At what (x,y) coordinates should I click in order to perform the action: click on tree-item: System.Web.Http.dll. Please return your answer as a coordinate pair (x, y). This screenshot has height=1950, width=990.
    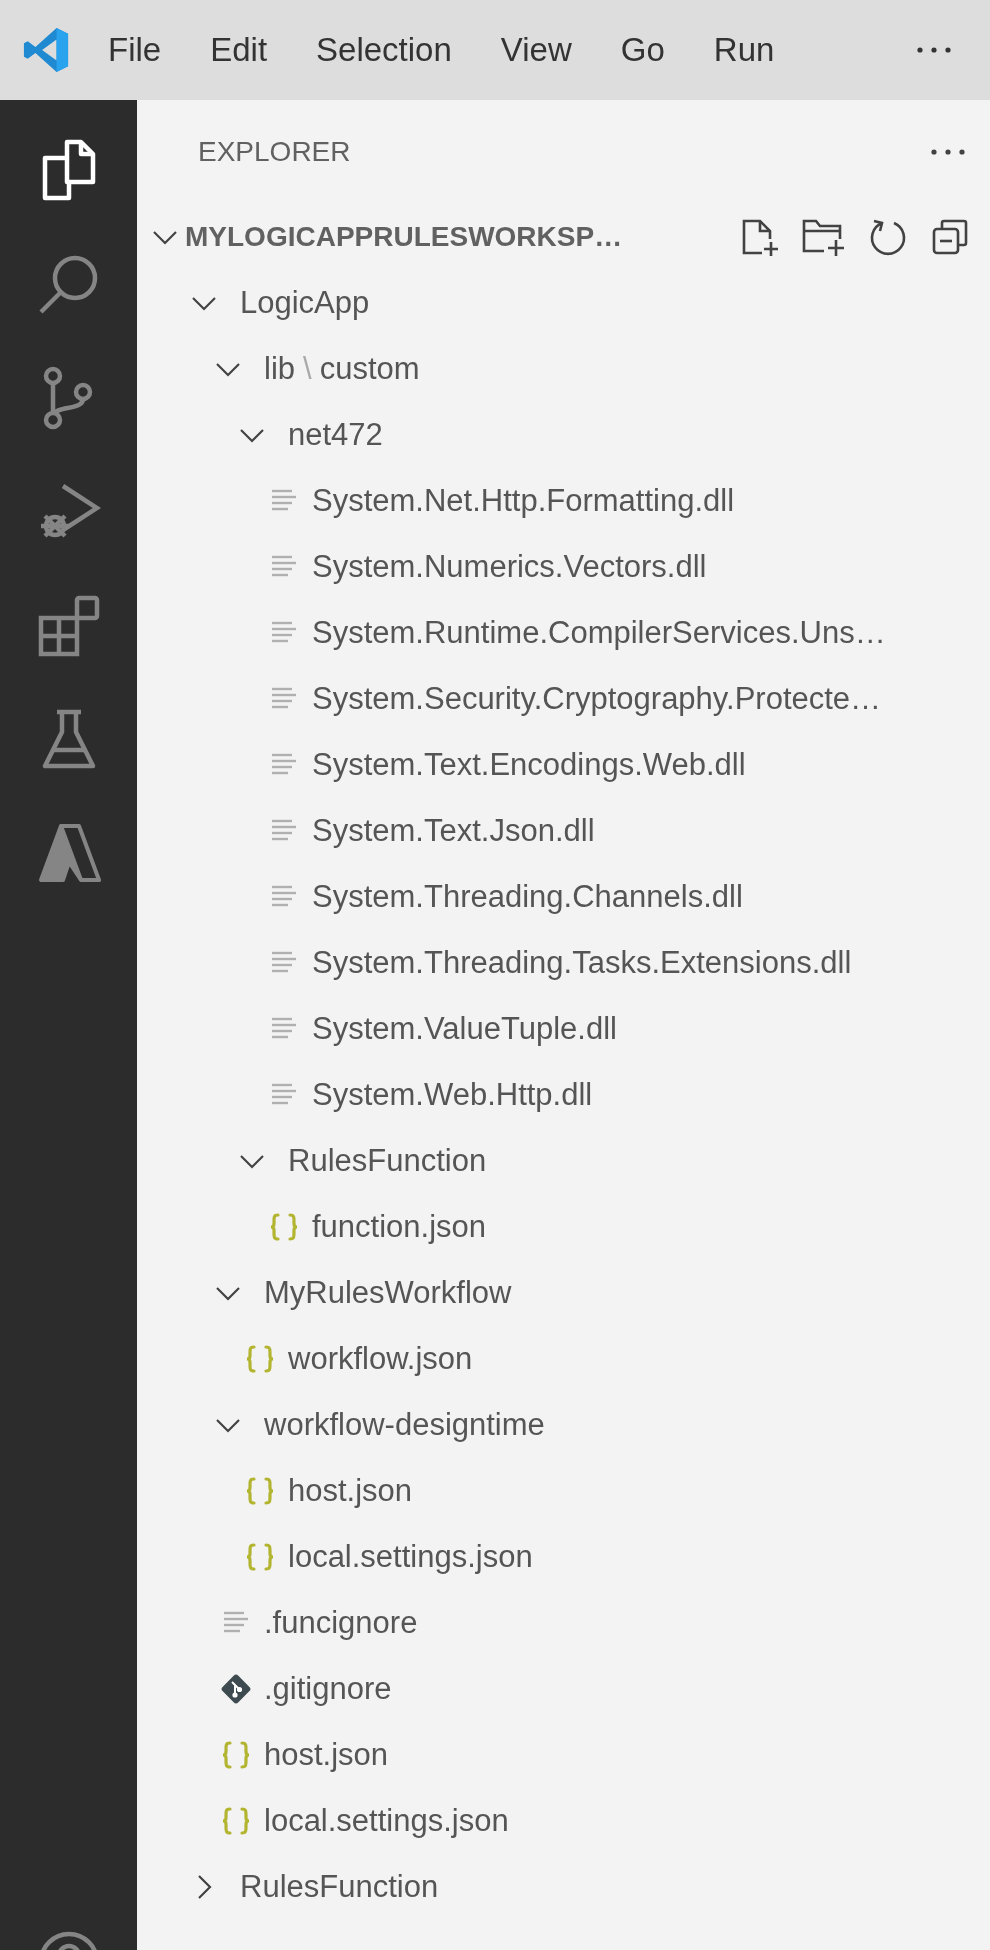
    Looking at the image, I should click on (563, 1095).